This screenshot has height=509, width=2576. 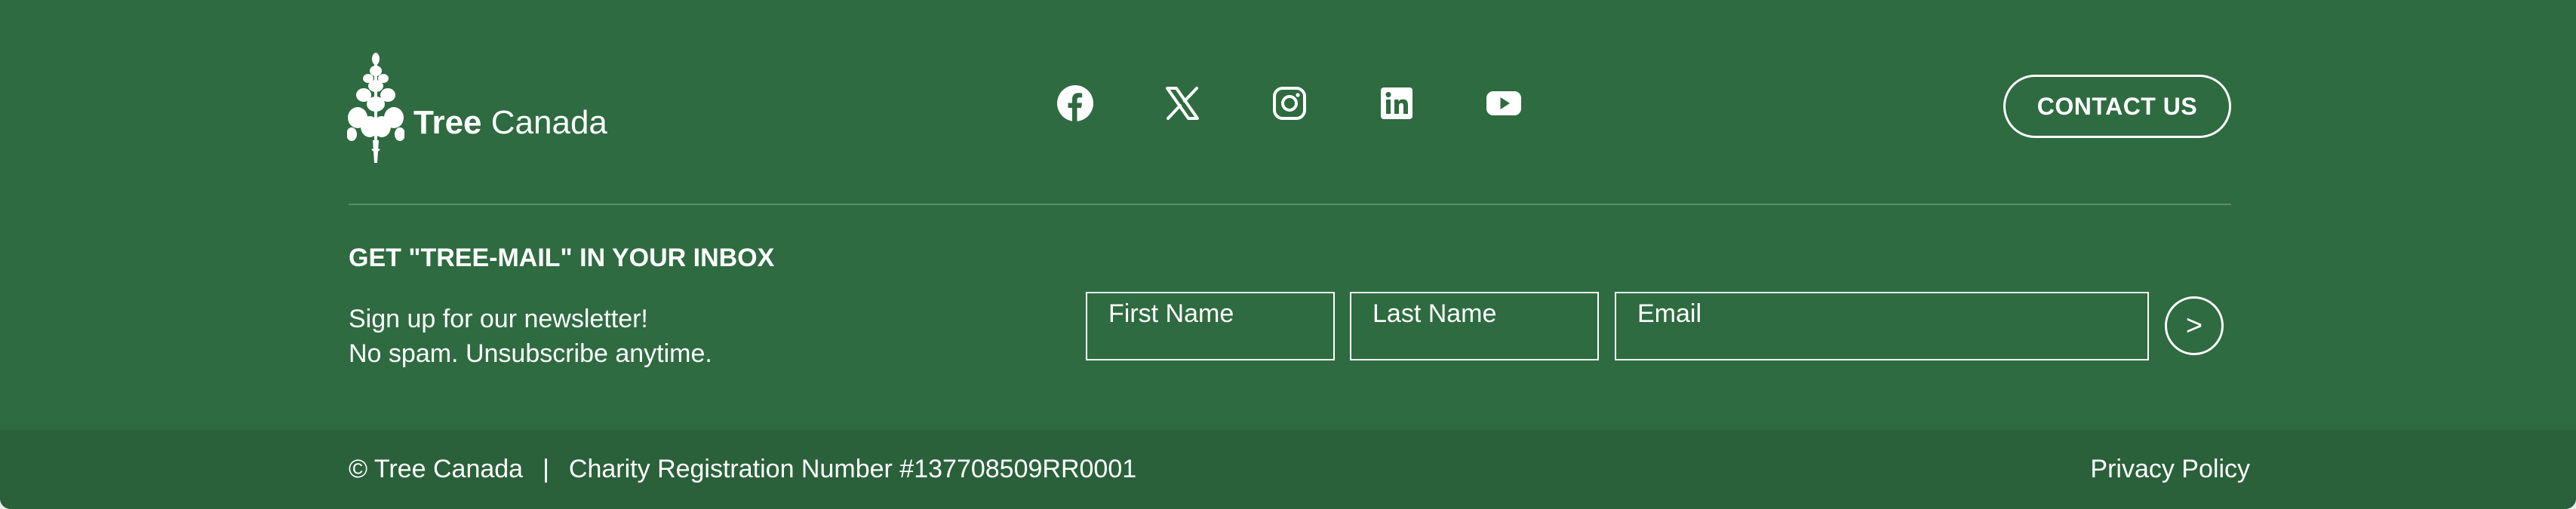 What do you see at coordinates (2117, 106) in the screenshot?
I see `contact-us-button: CONTACT US` at bounding box center [2117, 106].